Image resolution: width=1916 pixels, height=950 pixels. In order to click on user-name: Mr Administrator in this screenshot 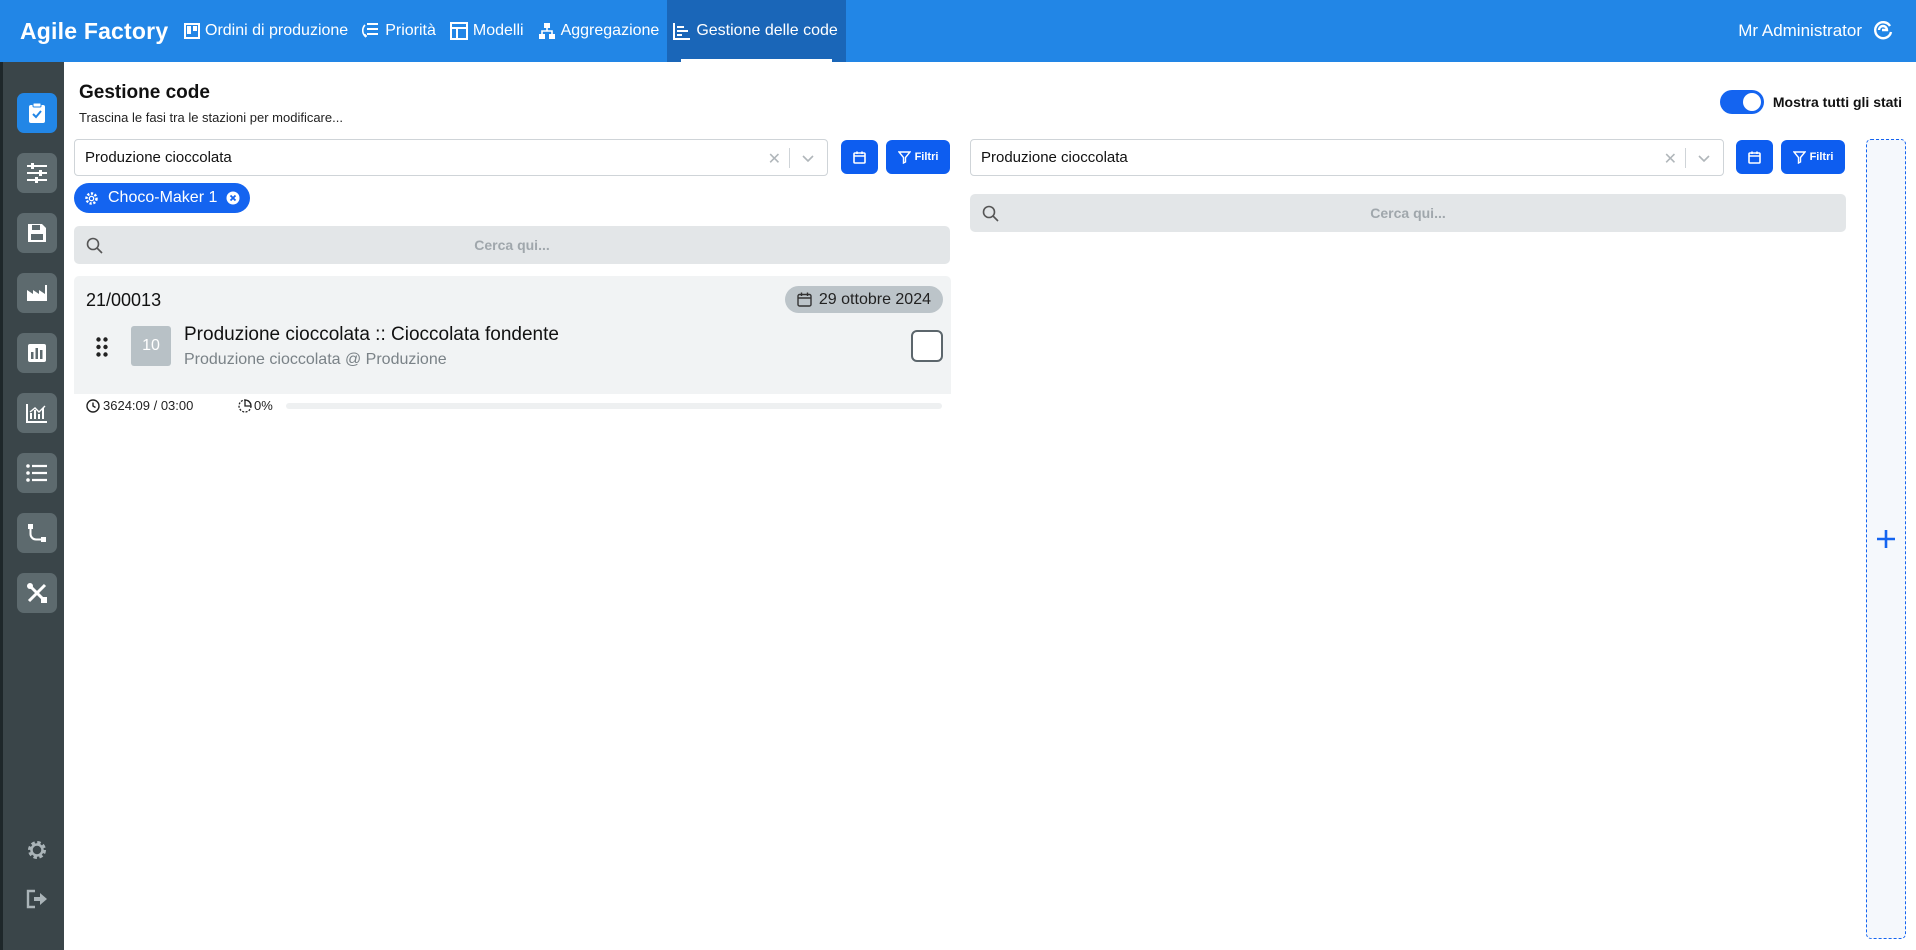, I will do `click(1800, 31)`.